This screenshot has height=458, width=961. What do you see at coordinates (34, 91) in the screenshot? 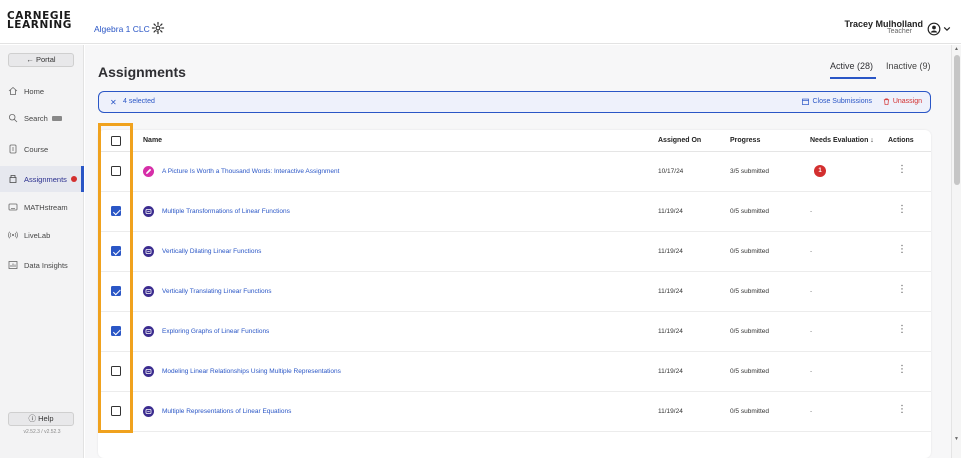
I see `sidebar-item-label: Home` at bounding box center [34, 91].